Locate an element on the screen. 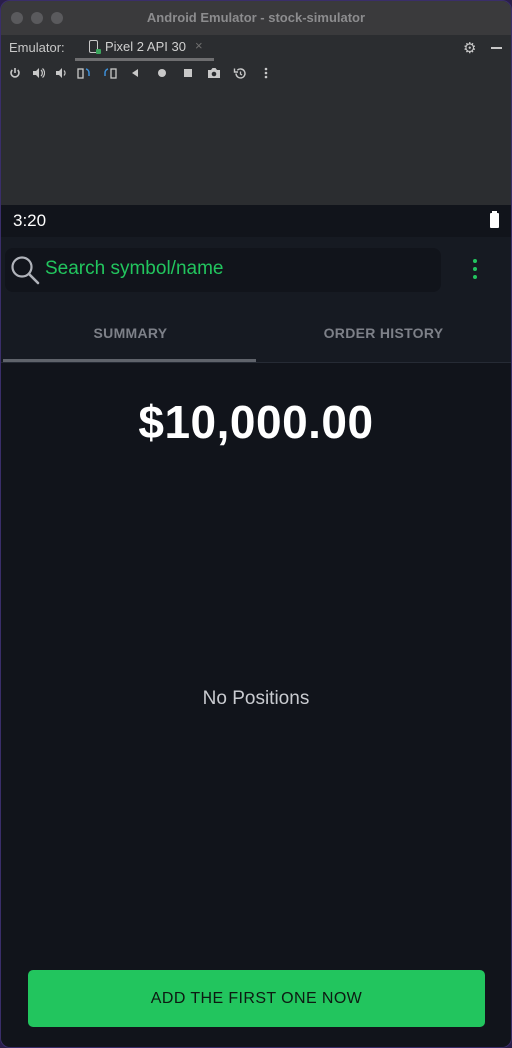 Image resolution: width=512 pixels, height=1048 pixels. overflow-menu-icon is located at coordinates (475, 271).